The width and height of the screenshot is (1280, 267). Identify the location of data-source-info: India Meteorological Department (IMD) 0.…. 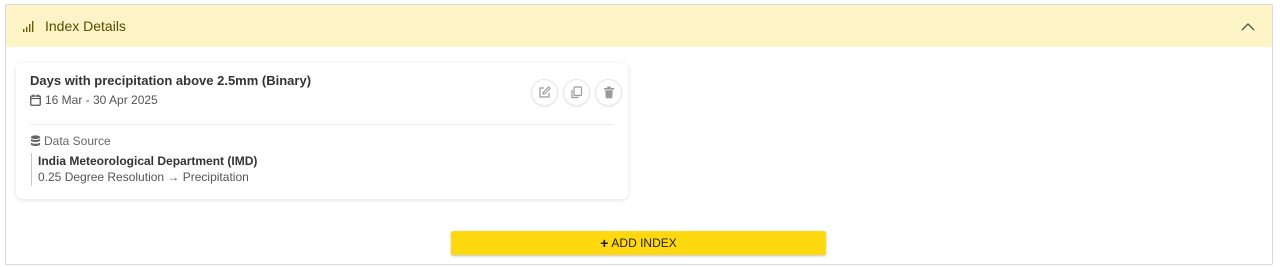
(144, 169).